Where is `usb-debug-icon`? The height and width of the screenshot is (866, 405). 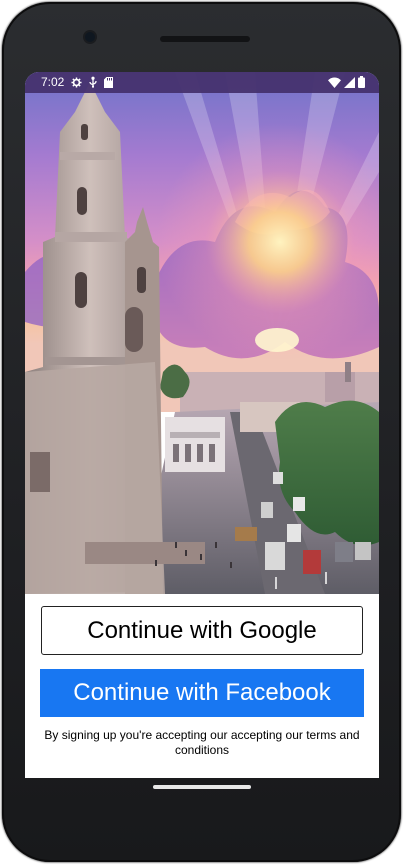 usb-debug-icon is located at coordinates (93, 82).